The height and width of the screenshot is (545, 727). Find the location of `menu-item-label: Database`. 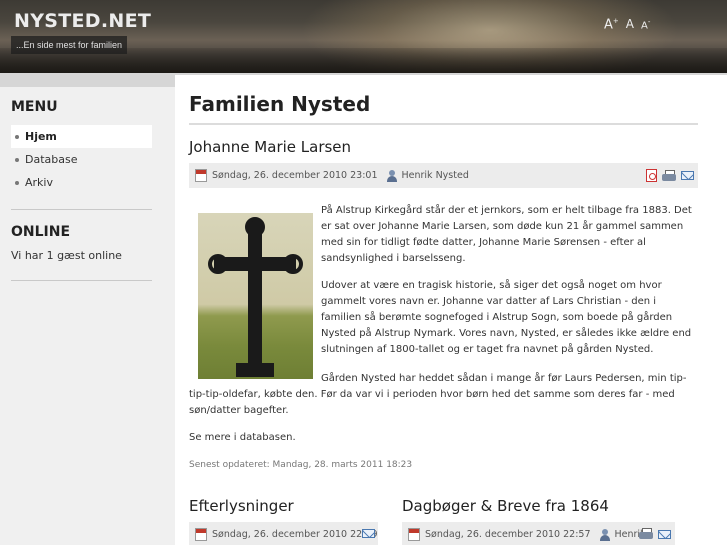

menu-item-label: Database is located at coordinates (51, 159).